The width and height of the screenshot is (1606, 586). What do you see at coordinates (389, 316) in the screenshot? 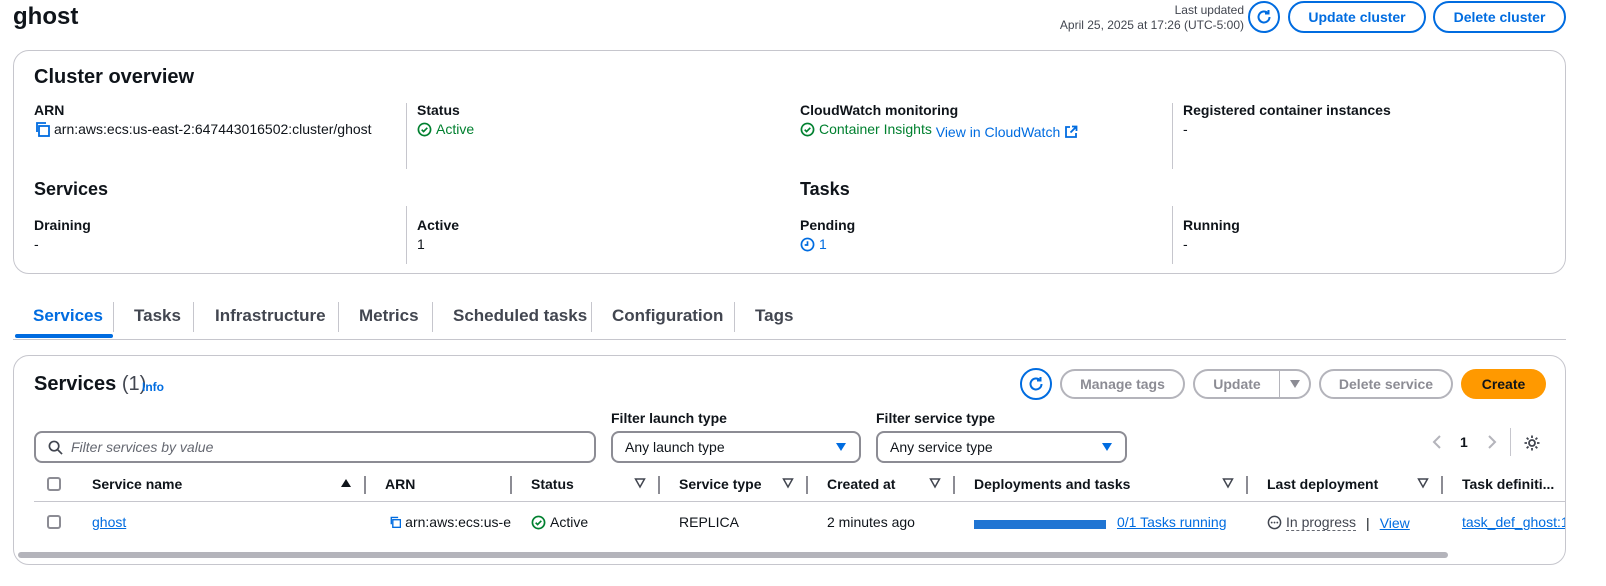
I see `tab-metrics: Metrics` at bounding box center [389, 316].